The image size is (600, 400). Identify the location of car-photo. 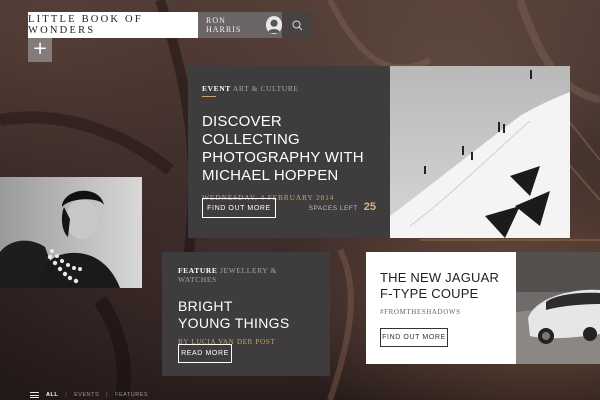
(558, 308).